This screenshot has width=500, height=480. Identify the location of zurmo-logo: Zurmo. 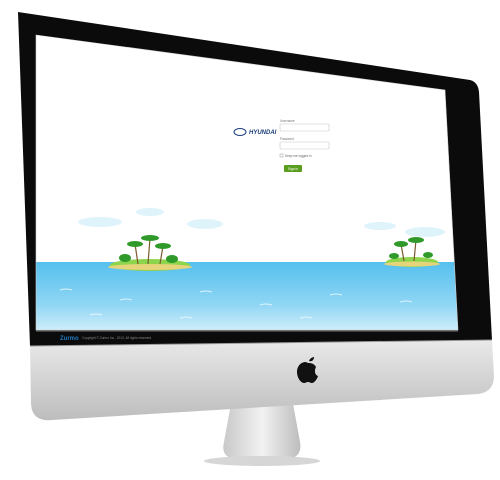
(69, 339).